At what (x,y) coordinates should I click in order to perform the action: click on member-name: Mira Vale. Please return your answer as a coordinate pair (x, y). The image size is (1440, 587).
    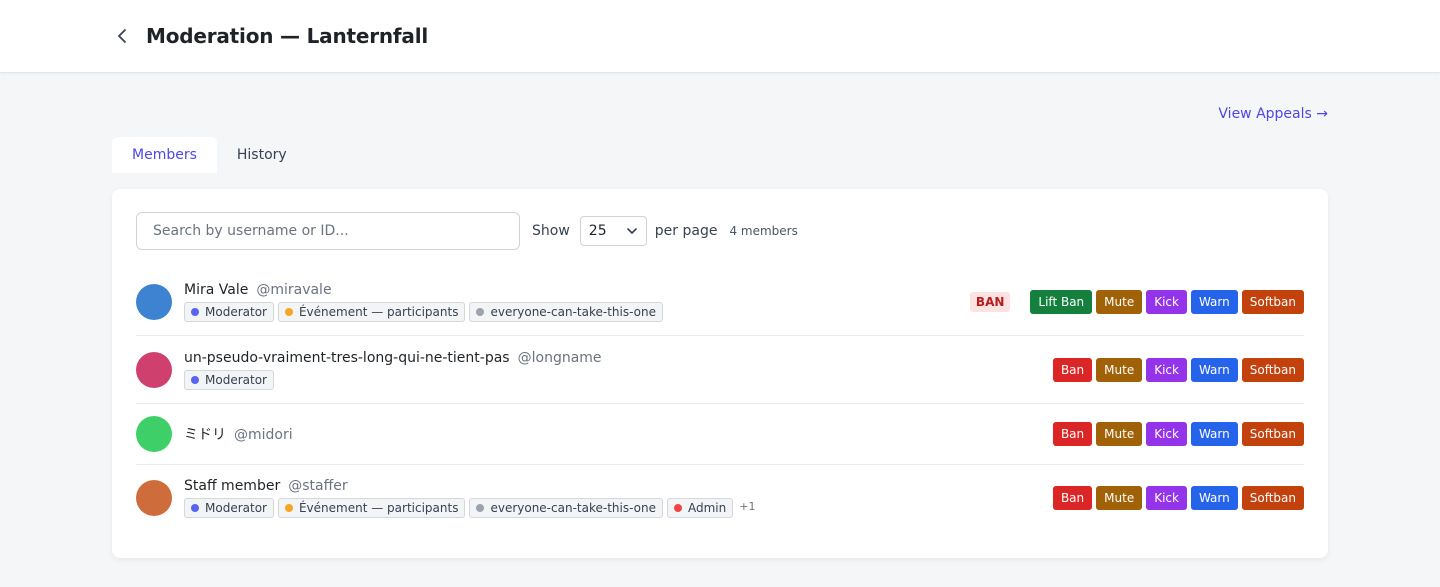
    Looking at the image, I should click on (216, 290).